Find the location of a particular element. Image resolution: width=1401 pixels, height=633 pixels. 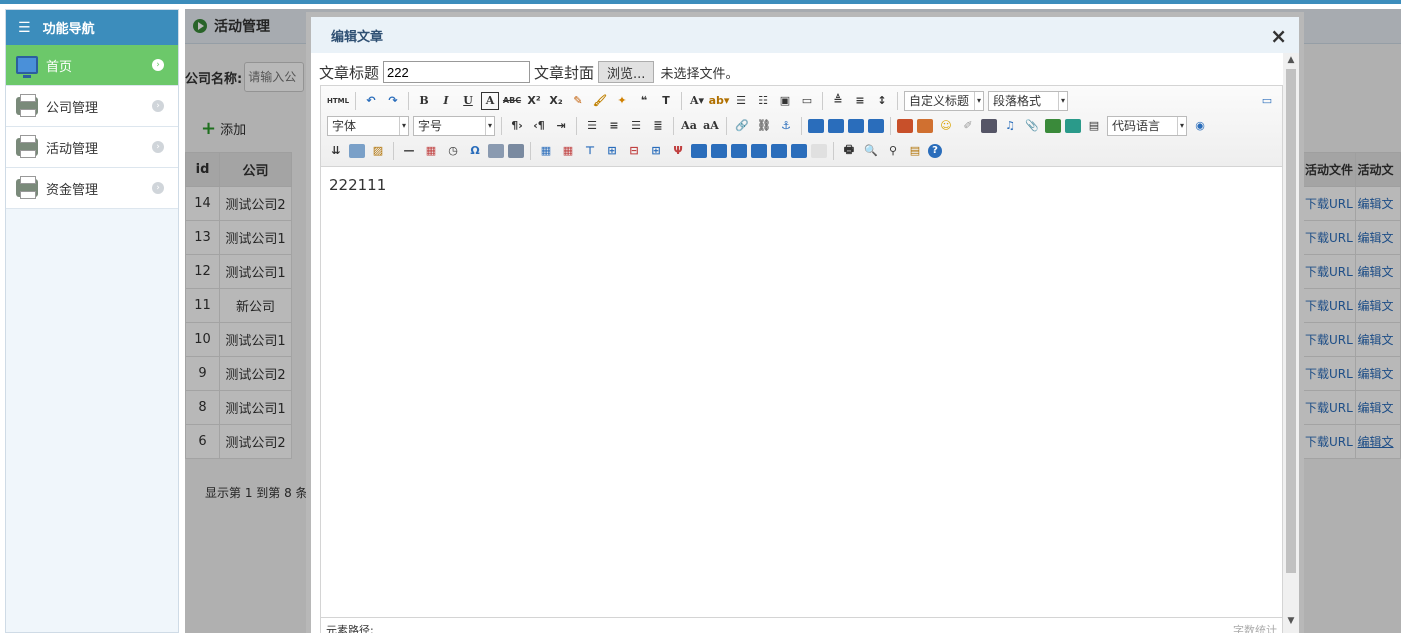

image-center-icon is located at coordinates (876, 125).